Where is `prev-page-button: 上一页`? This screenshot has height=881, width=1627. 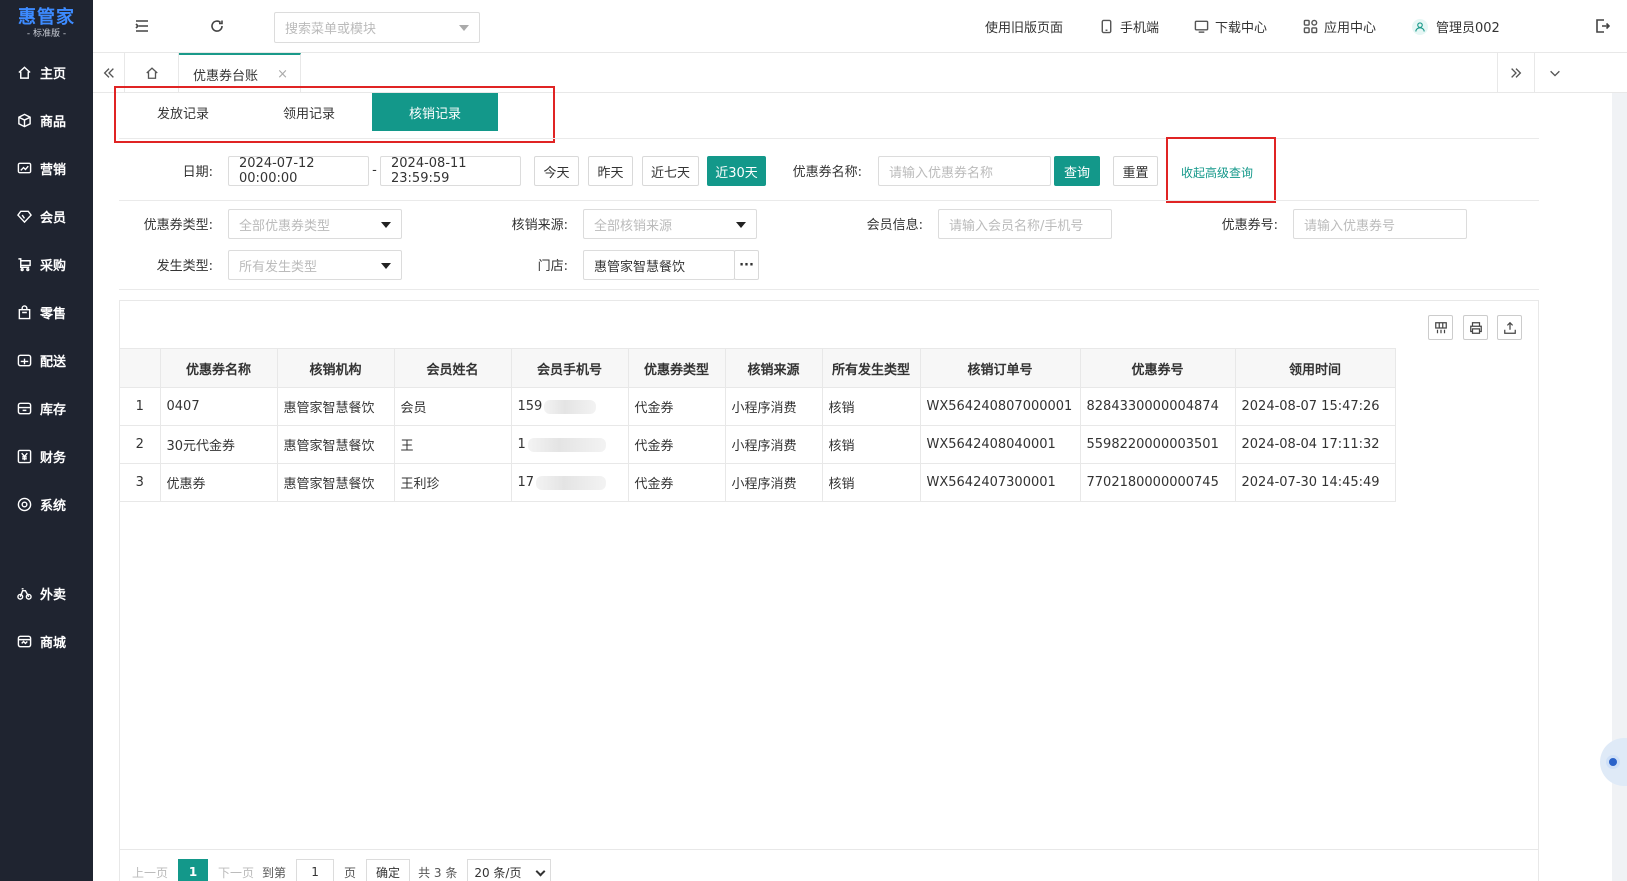
prev-page-button: 上一页 is located at coordinates (150, 872).